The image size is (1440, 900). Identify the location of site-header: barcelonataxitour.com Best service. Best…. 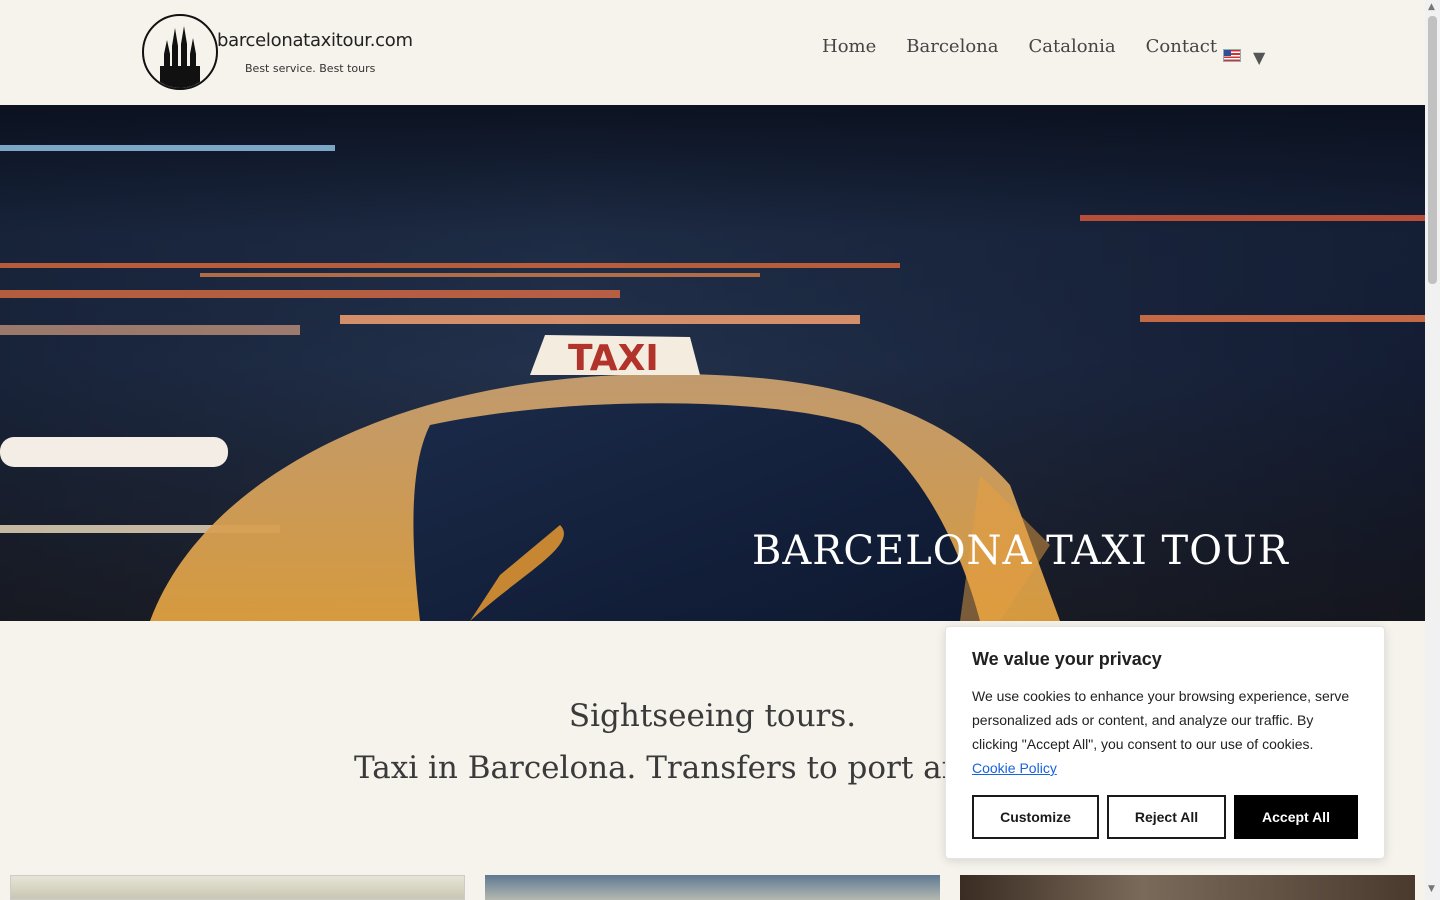
(712, 52).